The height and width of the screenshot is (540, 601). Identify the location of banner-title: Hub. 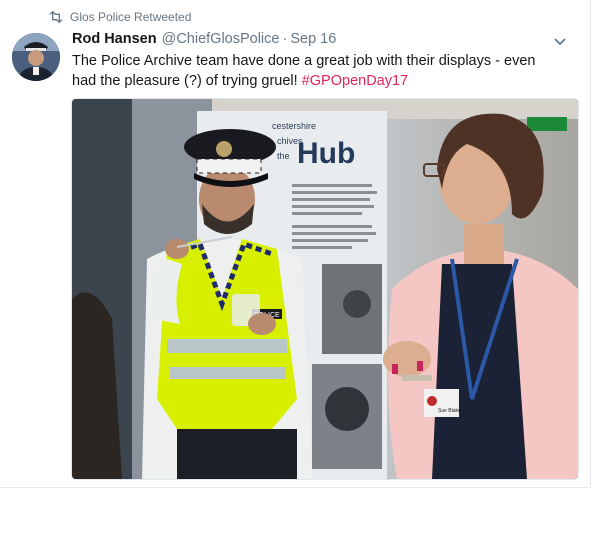
(326, 153).